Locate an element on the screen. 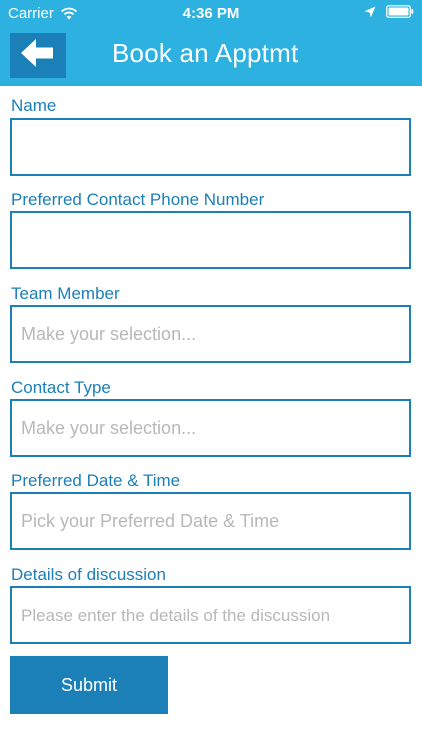 The width and height of the screenshot is (422, 750). status-right is located at coordinates (389, 11).